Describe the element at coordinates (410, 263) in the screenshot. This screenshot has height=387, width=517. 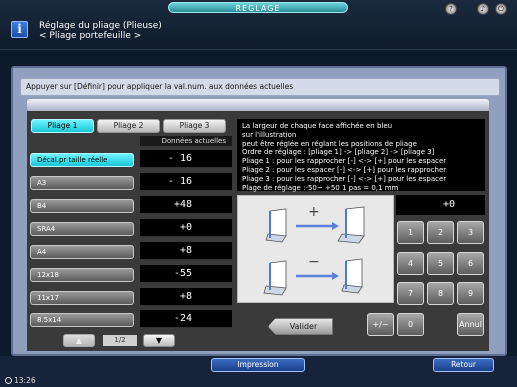
I see `key-4: 4` at that location.